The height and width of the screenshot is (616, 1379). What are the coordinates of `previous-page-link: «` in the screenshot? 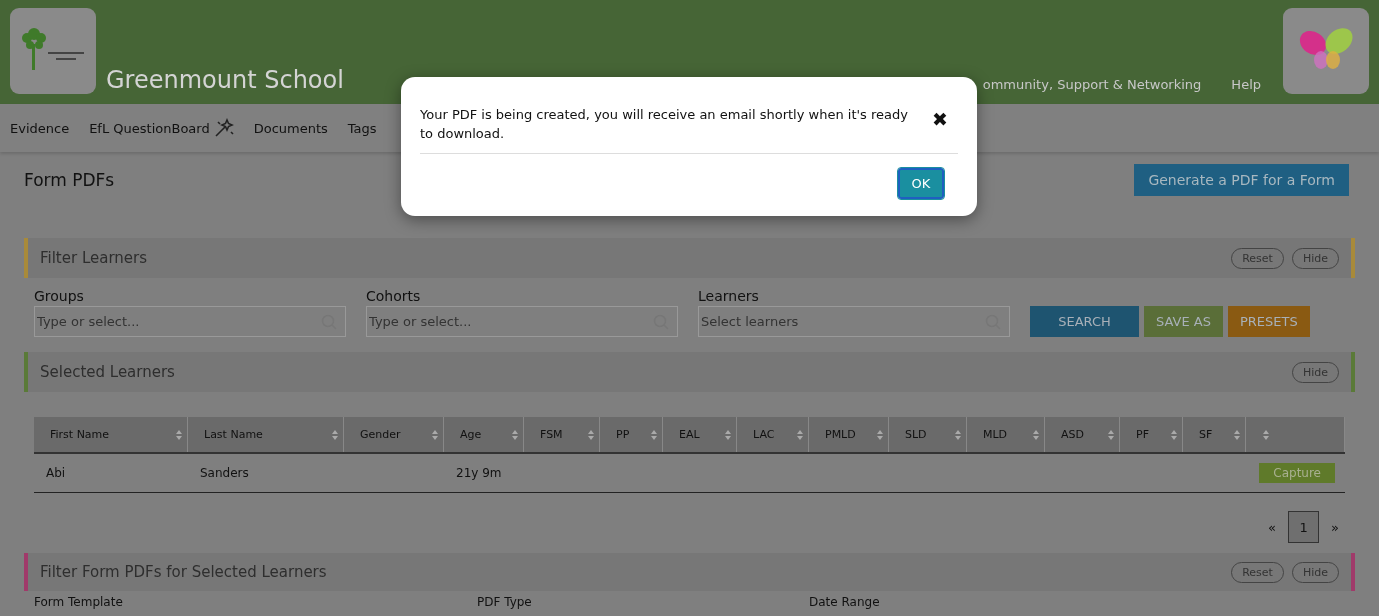 It's located at (1272, 527).